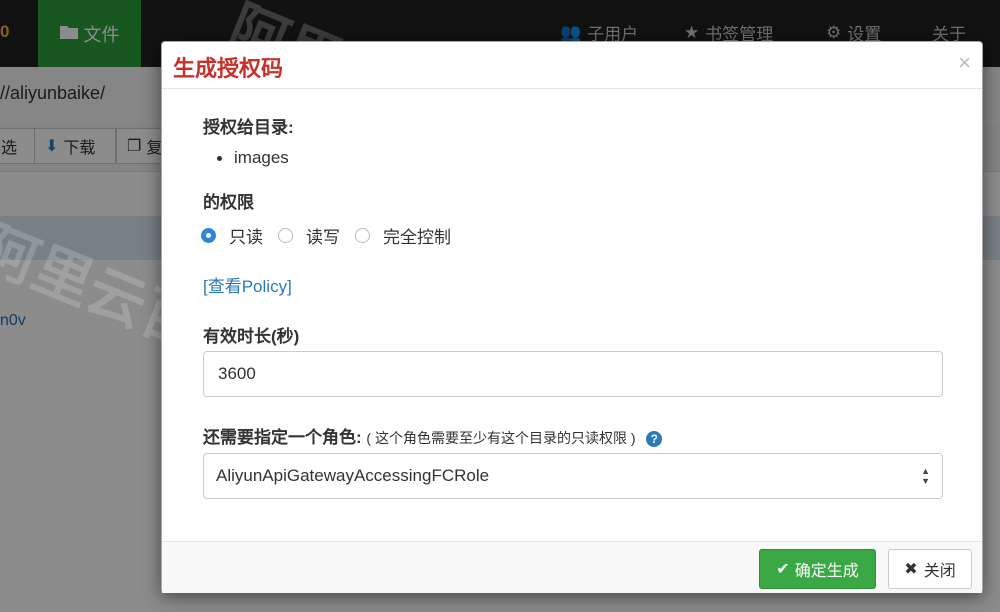 This screenshot has height=612, width=1000. Describe the element at coordinates (208, 235) in the screenshot. I see `radio-checked-icon` at that location.